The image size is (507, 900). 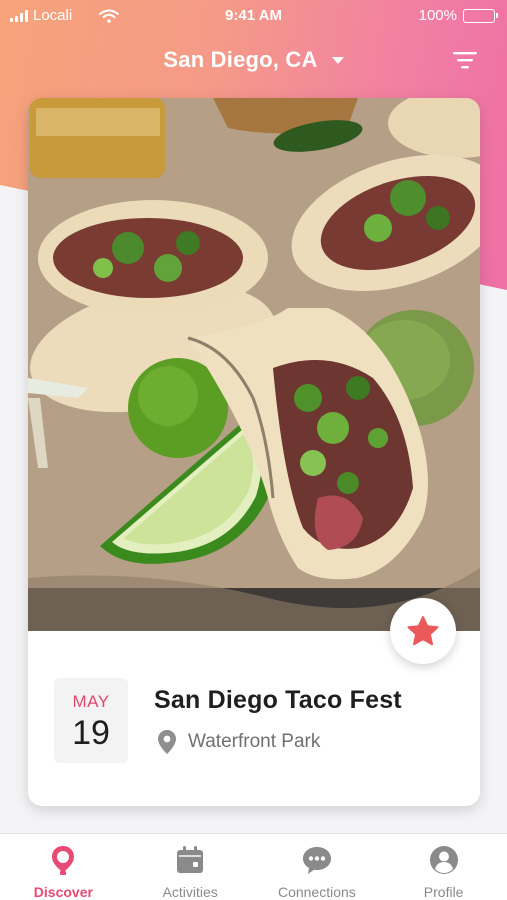 I want to click on event-date-badge: MAY 19, so click(x=91, y=720).